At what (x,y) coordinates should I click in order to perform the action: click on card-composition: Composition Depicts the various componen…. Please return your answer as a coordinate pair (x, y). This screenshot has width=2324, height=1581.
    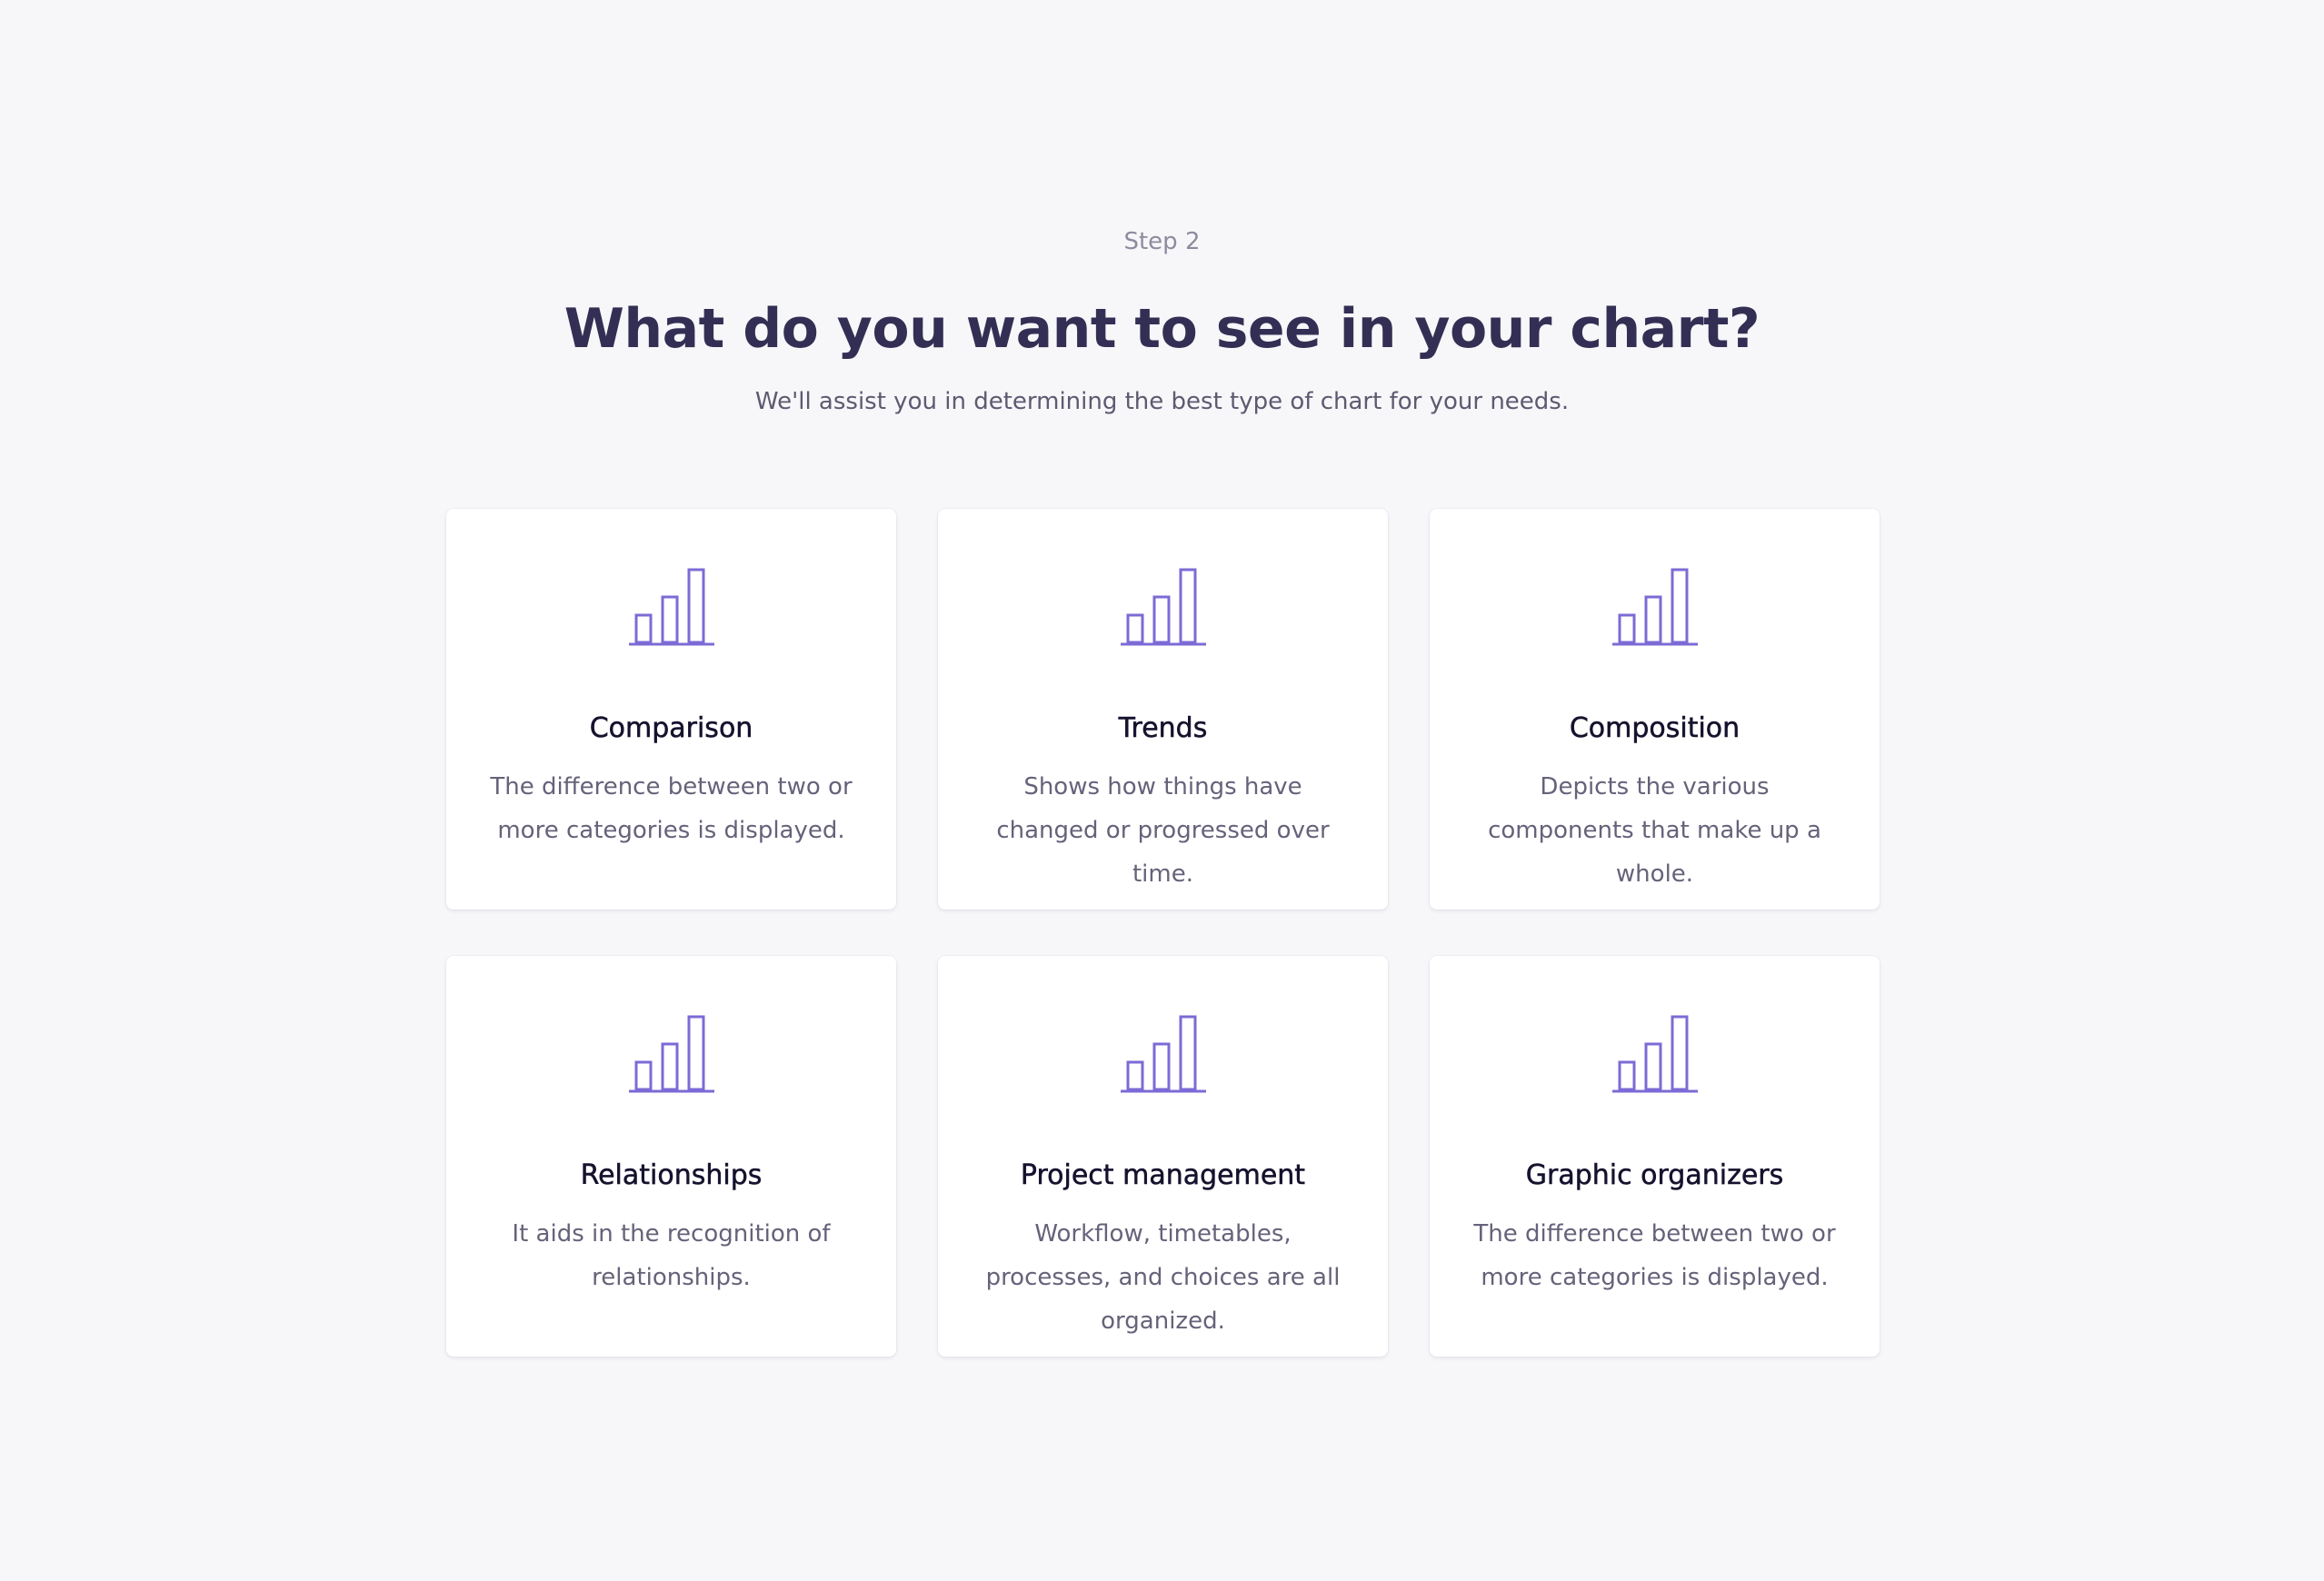
    Looking at the image, I should click on (1655, 709).